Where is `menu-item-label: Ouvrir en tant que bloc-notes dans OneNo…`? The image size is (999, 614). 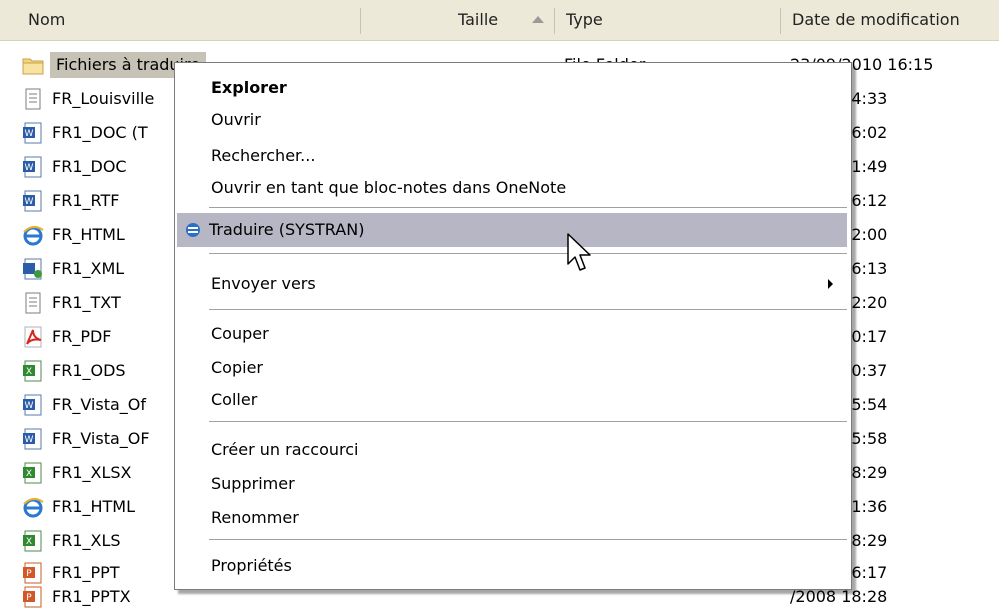
menu-item-label: Ouvrir en tant que bloc-notes dans OneNo… is located at coordinates (389, 187).